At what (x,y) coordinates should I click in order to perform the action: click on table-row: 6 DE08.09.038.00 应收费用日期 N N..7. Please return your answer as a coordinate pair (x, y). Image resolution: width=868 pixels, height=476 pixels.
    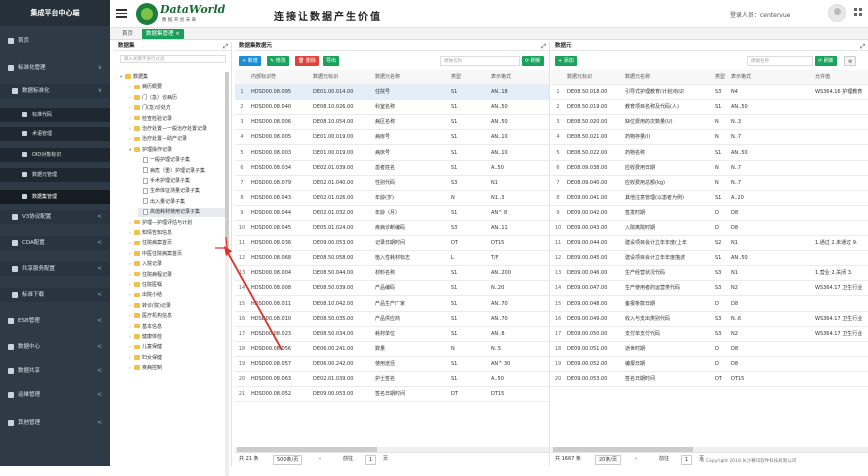
    Looking at the image, I should click on (709, 168).